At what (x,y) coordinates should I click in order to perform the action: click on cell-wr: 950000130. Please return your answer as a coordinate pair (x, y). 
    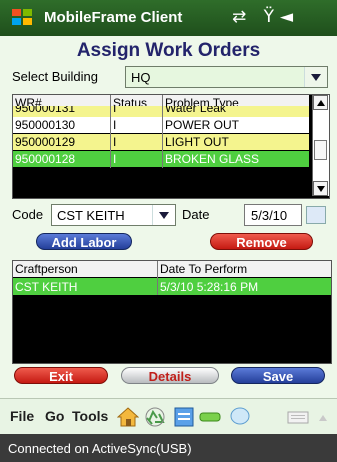
    Looking at the image, I should click on (45, 125).